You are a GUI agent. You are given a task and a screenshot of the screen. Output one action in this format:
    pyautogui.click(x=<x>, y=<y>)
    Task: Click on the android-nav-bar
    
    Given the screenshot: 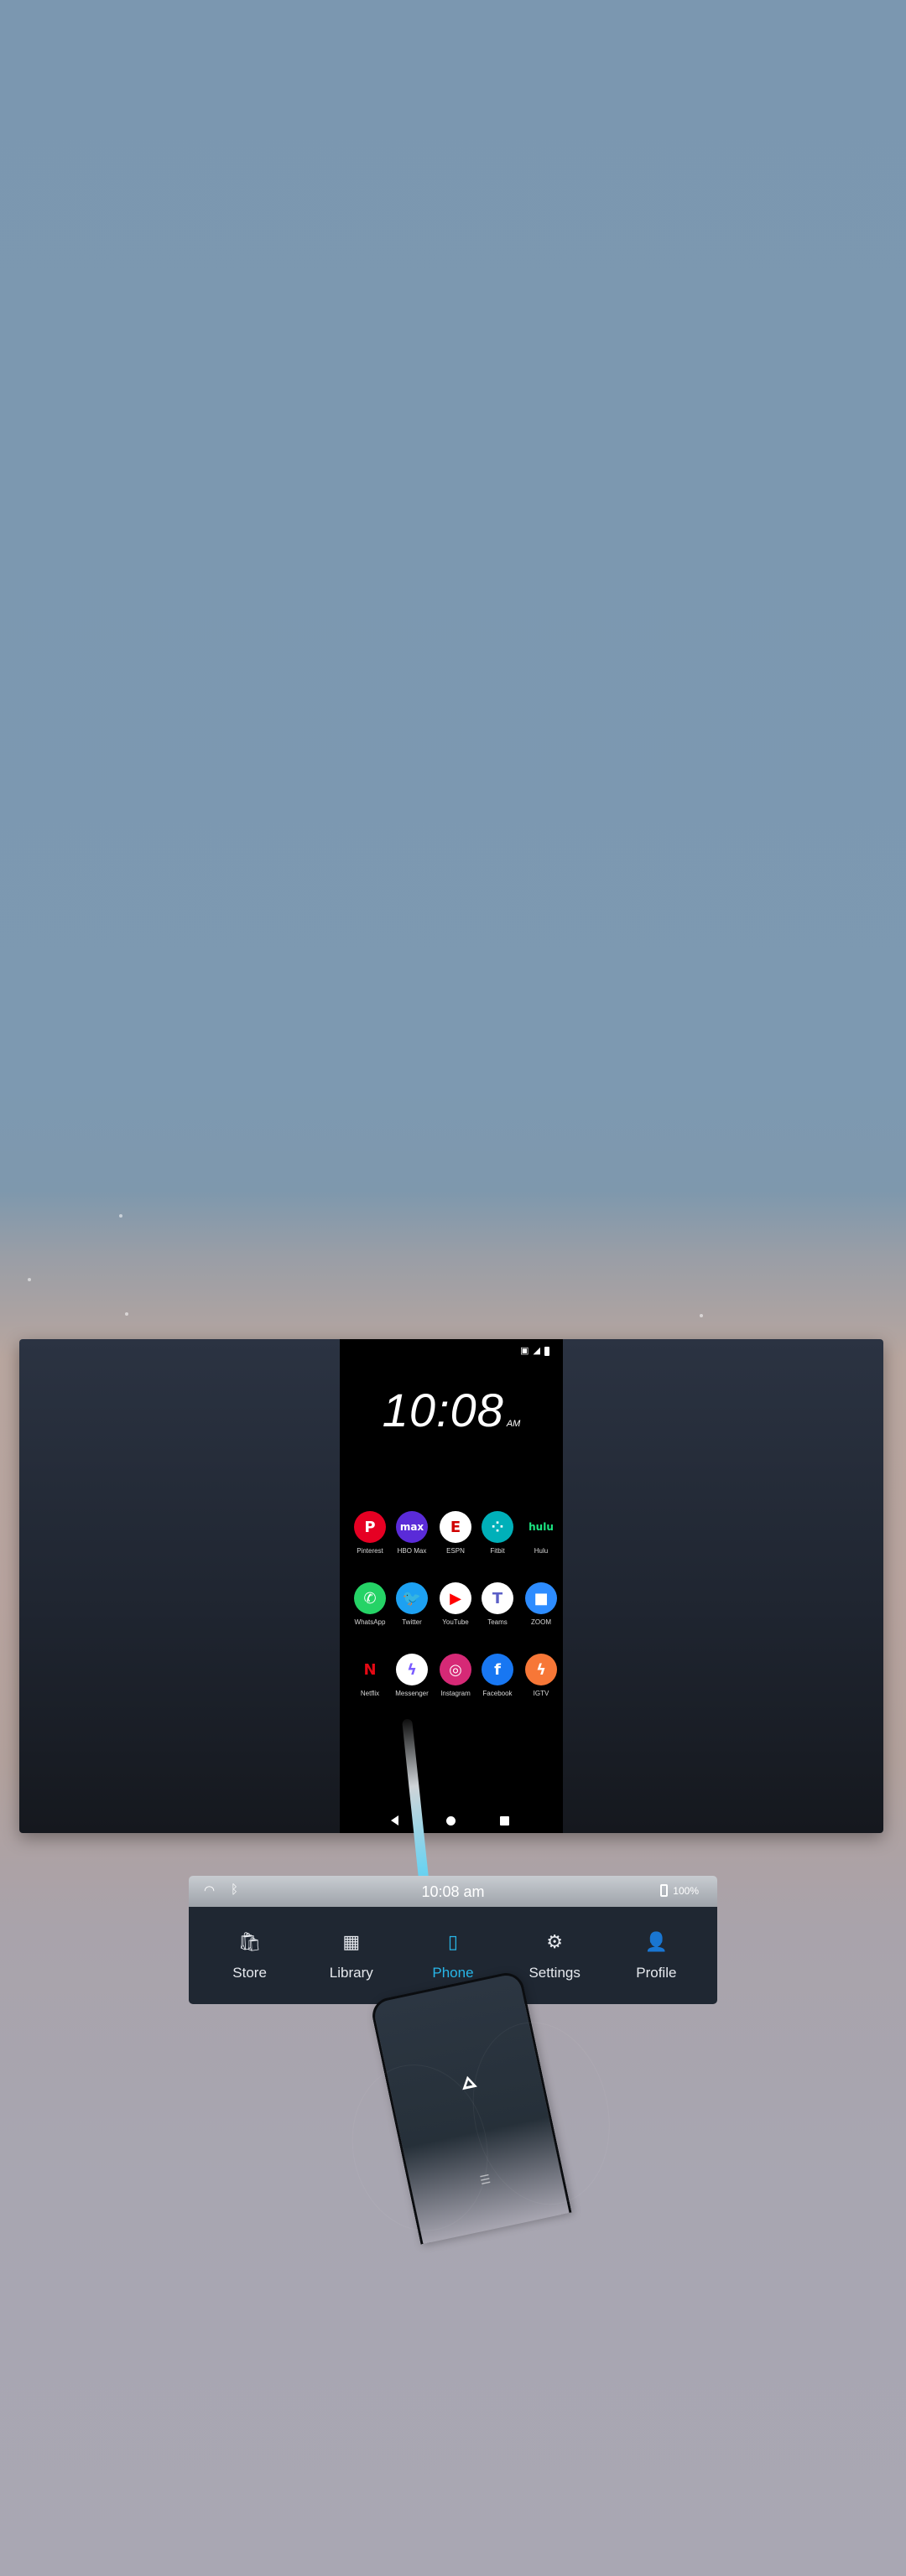 What is the action you would take?
    pyautogui.click(x=451, y=1821)
    